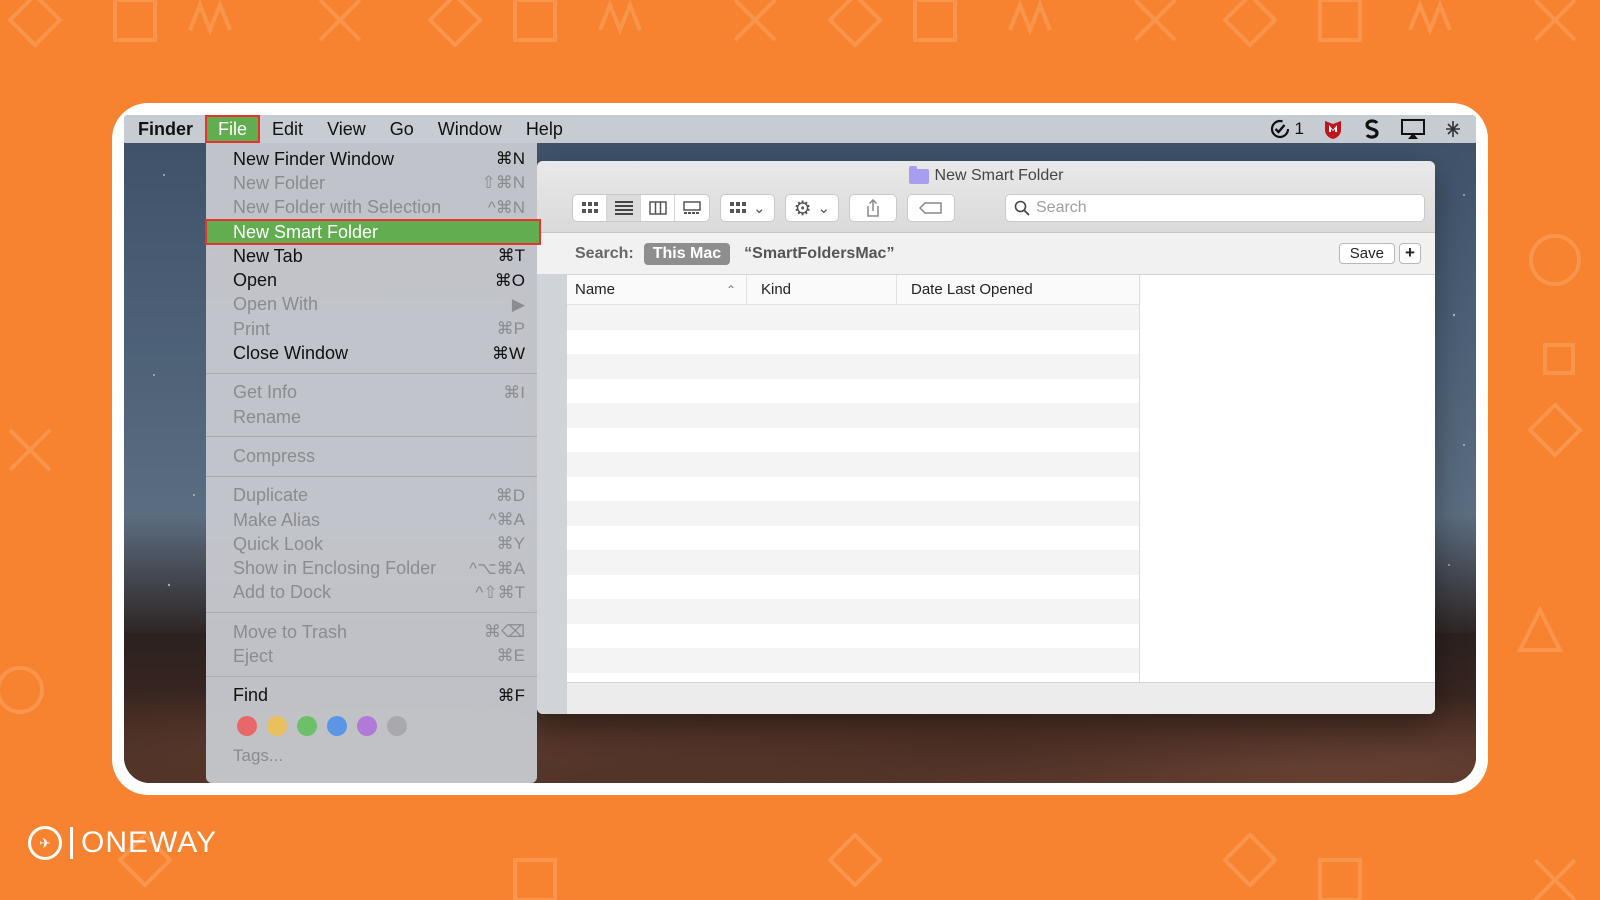  Describe the element at coordinates (371, 256) in the screenshot. I see `menu-item-new-tab: New Tab ⌘T` at that location.